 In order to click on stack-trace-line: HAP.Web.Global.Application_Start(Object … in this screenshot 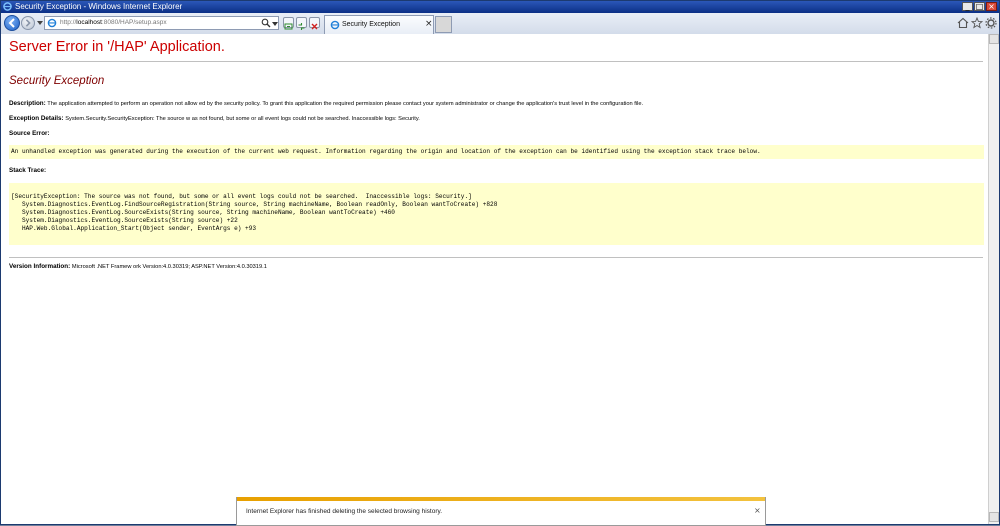, I will do `click(134, 228)`.